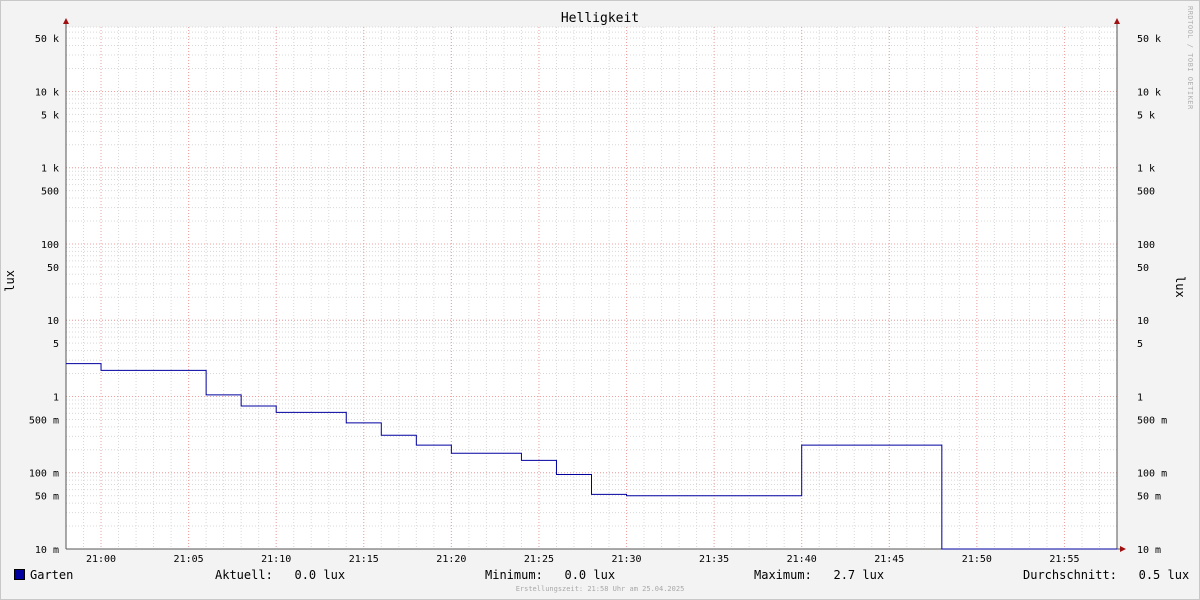 This screenshot has width=1200, height=600. I want to click on x-tick-label: 21:05, so click(189, 559).